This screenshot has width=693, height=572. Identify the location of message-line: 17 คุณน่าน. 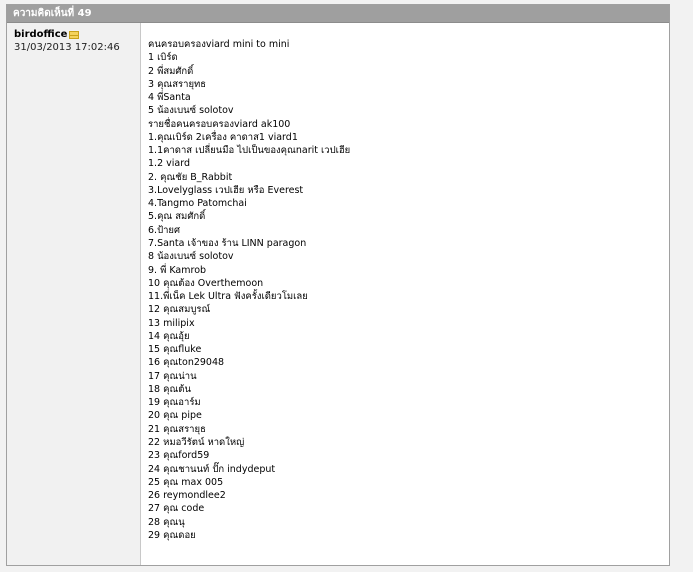
(172, 376).